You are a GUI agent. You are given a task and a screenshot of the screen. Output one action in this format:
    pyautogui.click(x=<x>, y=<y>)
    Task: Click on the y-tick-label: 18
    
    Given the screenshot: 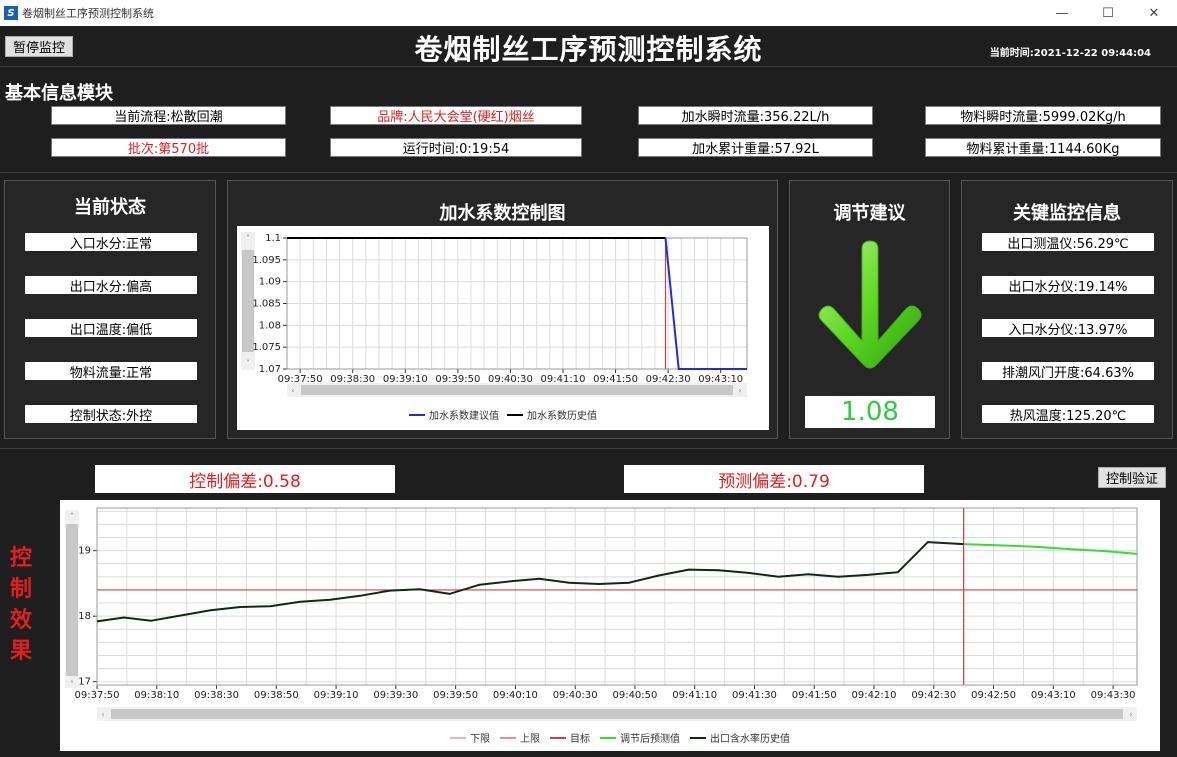 What is the action you would take?
    pyautogui.click(x=84, y=616)
    